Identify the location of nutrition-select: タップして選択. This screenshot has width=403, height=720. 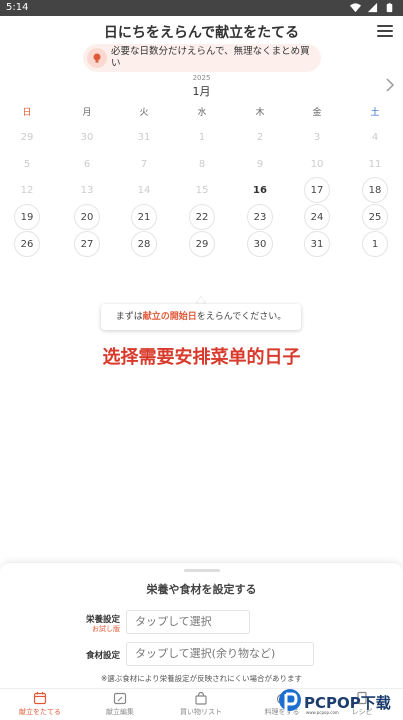
(188, 622).